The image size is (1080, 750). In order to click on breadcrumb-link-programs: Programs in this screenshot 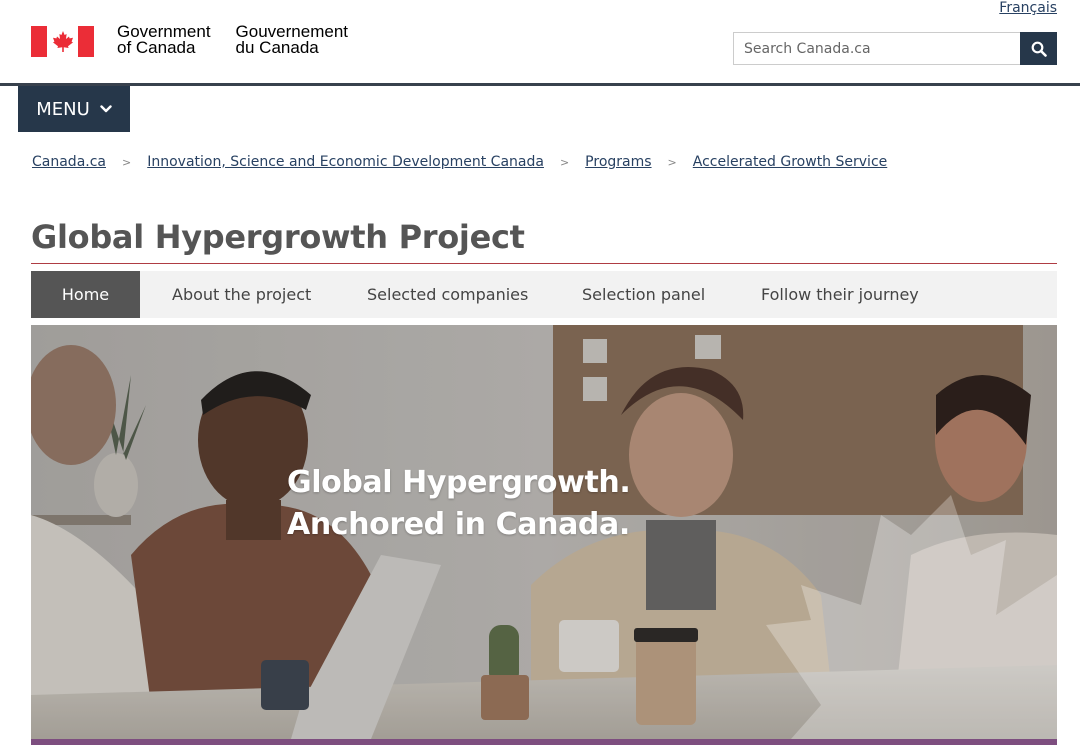, I will do `click(618, 162)`.